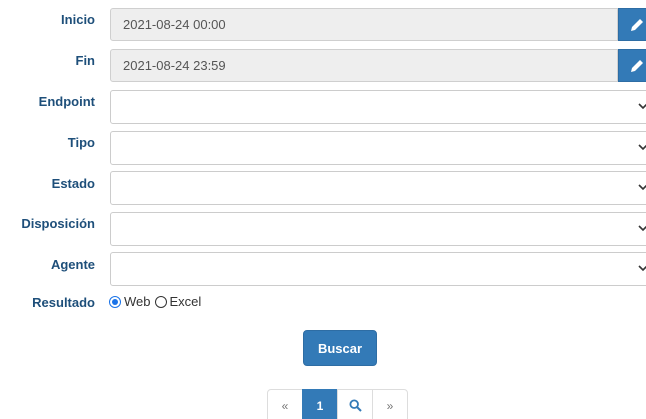 The width and height of the screenshot is (646, 419). Describe the element at coordinates (137, 301) in the screenshot. I see `web-radio-label: Web` at that location.